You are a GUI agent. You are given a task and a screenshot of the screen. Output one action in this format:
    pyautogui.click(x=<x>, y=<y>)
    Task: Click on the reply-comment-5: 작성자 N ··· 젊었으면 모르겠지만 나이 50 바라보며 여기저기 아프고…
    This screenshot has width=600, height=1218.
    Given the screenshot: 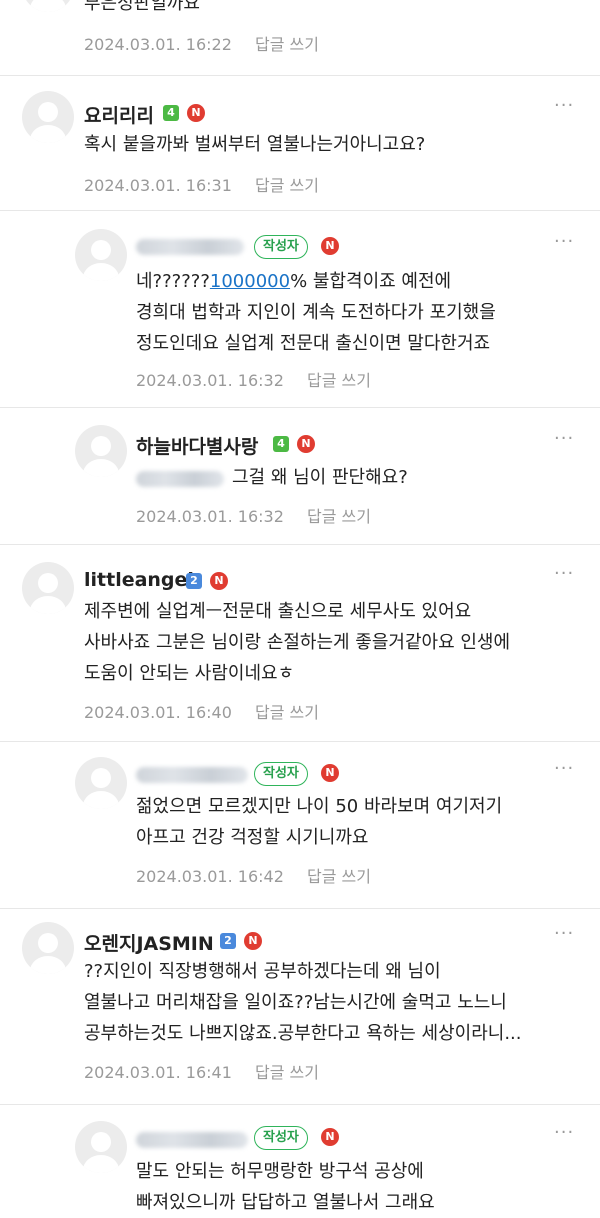 What is the action you would take?
    pyautogui.click(x=300, y=825)
    